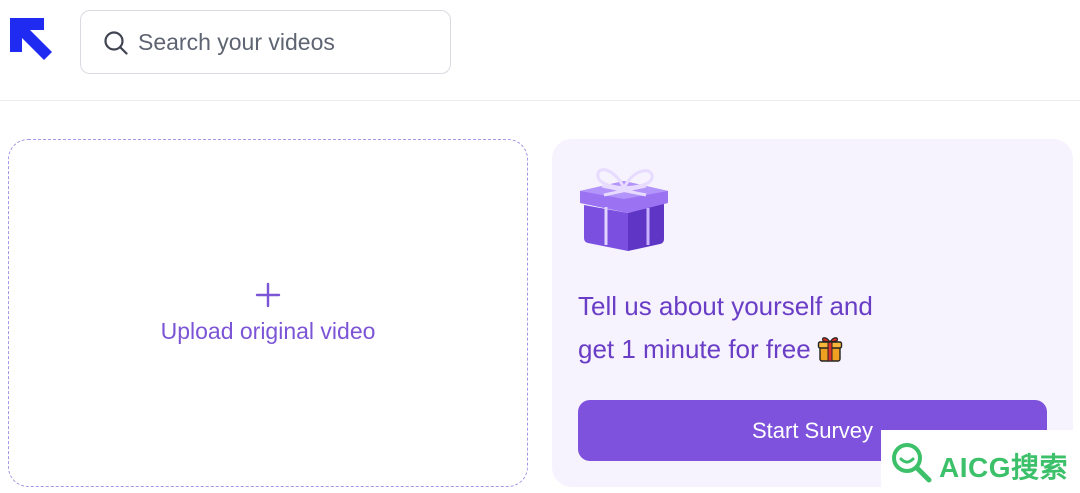  Describe the element at coordinates (829, 349) in the screenshot. I see `gift-emoji-icon` at that location.